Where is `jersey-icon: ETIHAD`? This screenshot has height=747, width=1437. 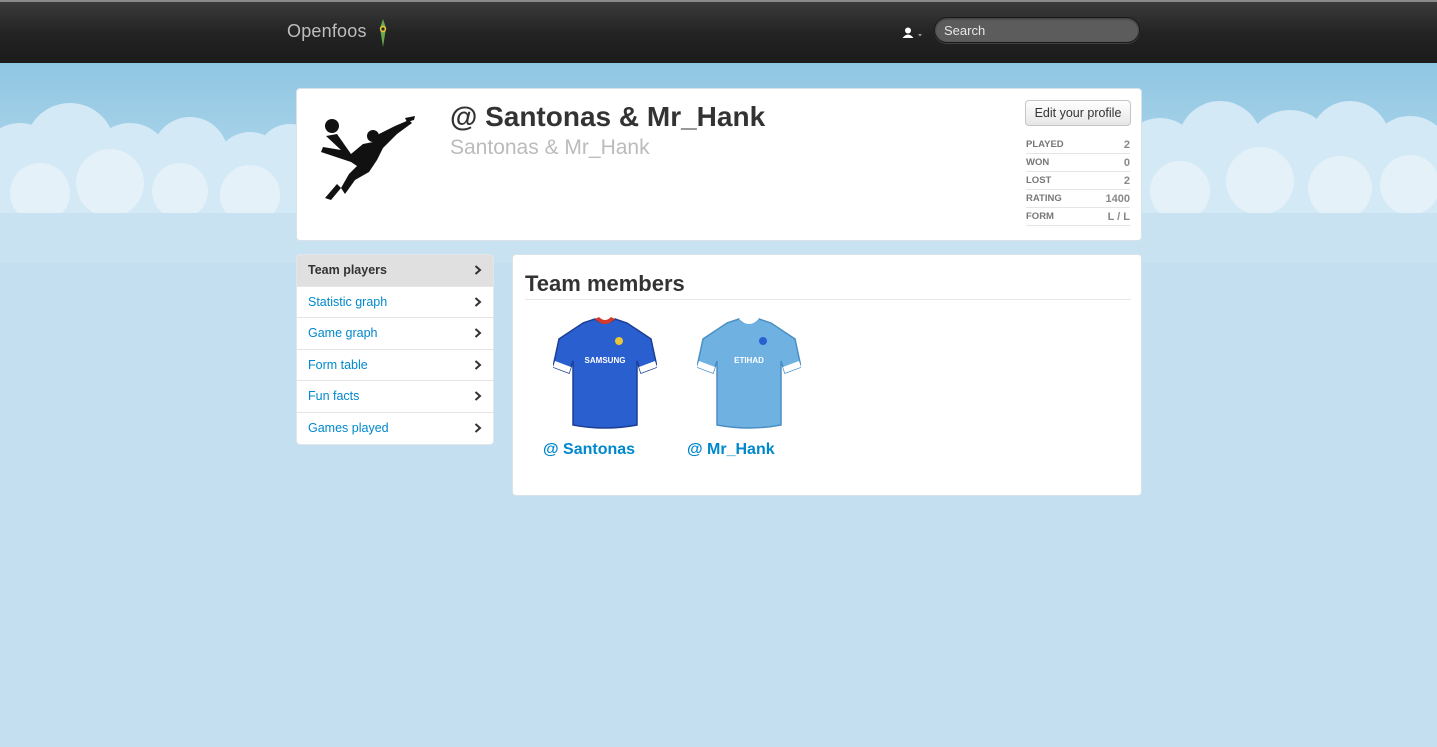
jersey-icon: ETIHAD is located at coordinates (749, 373).